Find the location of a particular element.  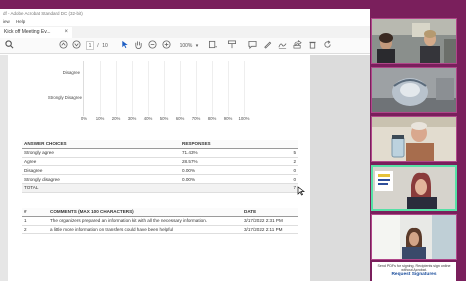

comments-header-row: # COMMENTS (MAX 100 CHARACTERS) DATE is located at coordinates (160, 212).